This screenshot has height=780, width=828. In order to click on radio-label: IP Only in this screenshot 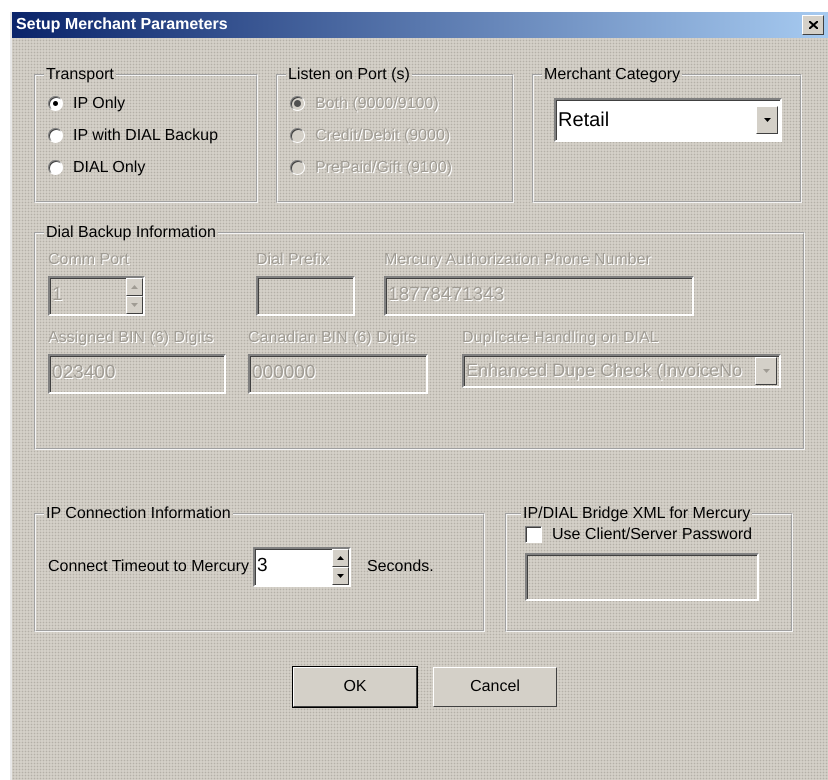, I will do `click(99, 104)`.